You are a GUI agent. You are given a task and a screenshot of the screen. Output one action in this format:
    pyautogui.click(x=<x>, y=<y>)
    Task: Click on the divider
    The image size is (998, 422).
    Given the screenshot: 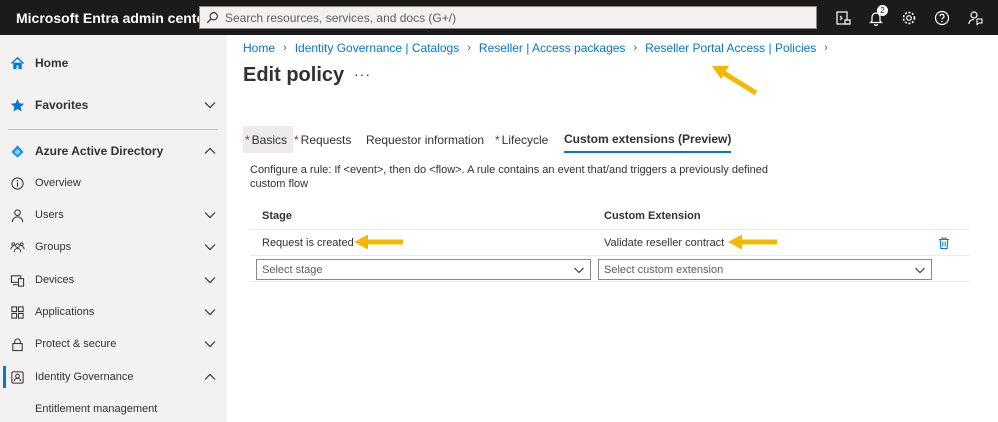 What is the action you would take?
    pyautogui.click(x=113, y=129)
    